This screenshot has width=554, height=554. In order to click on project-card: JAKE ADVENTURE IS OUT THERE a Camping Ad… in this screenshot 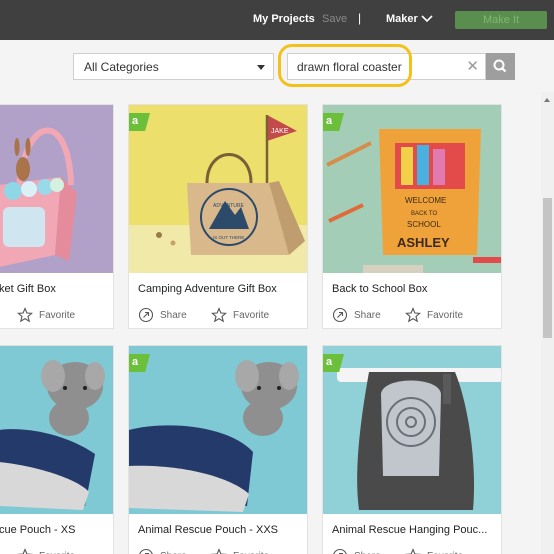, I will do `click(218, 216)`.